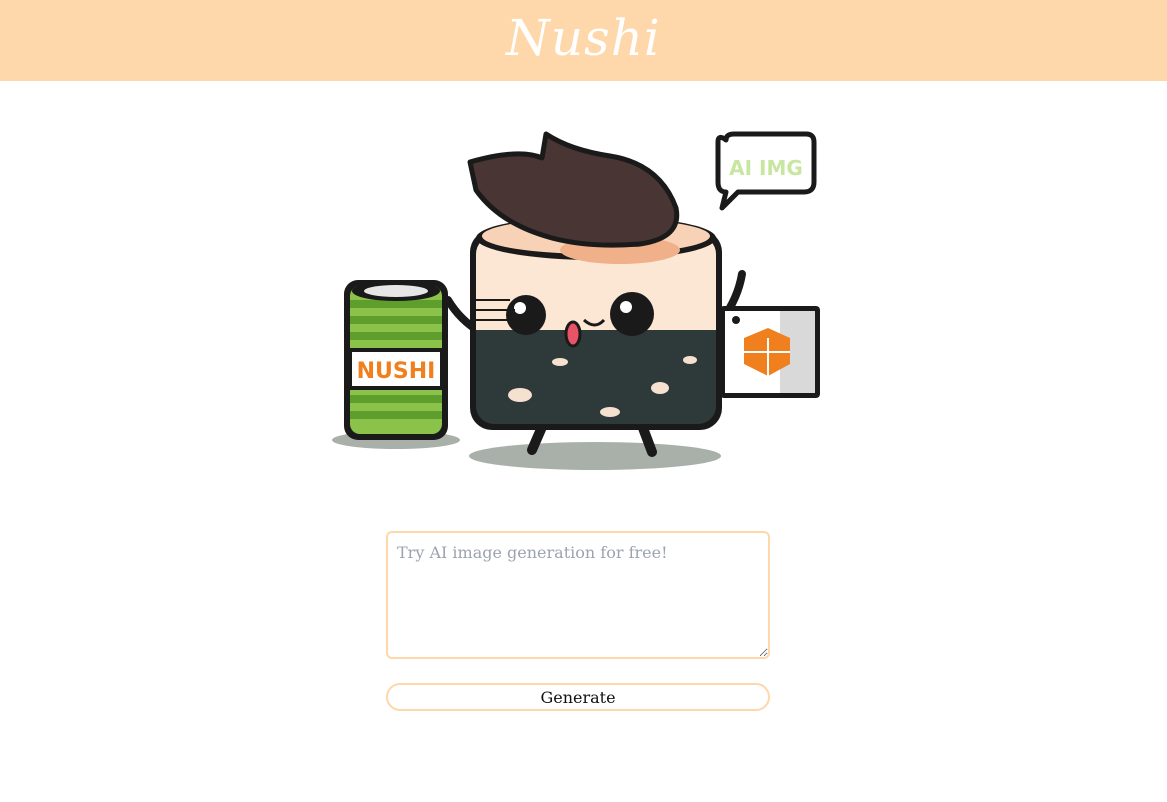  I want to click on prompt-input, so click(578, 595).